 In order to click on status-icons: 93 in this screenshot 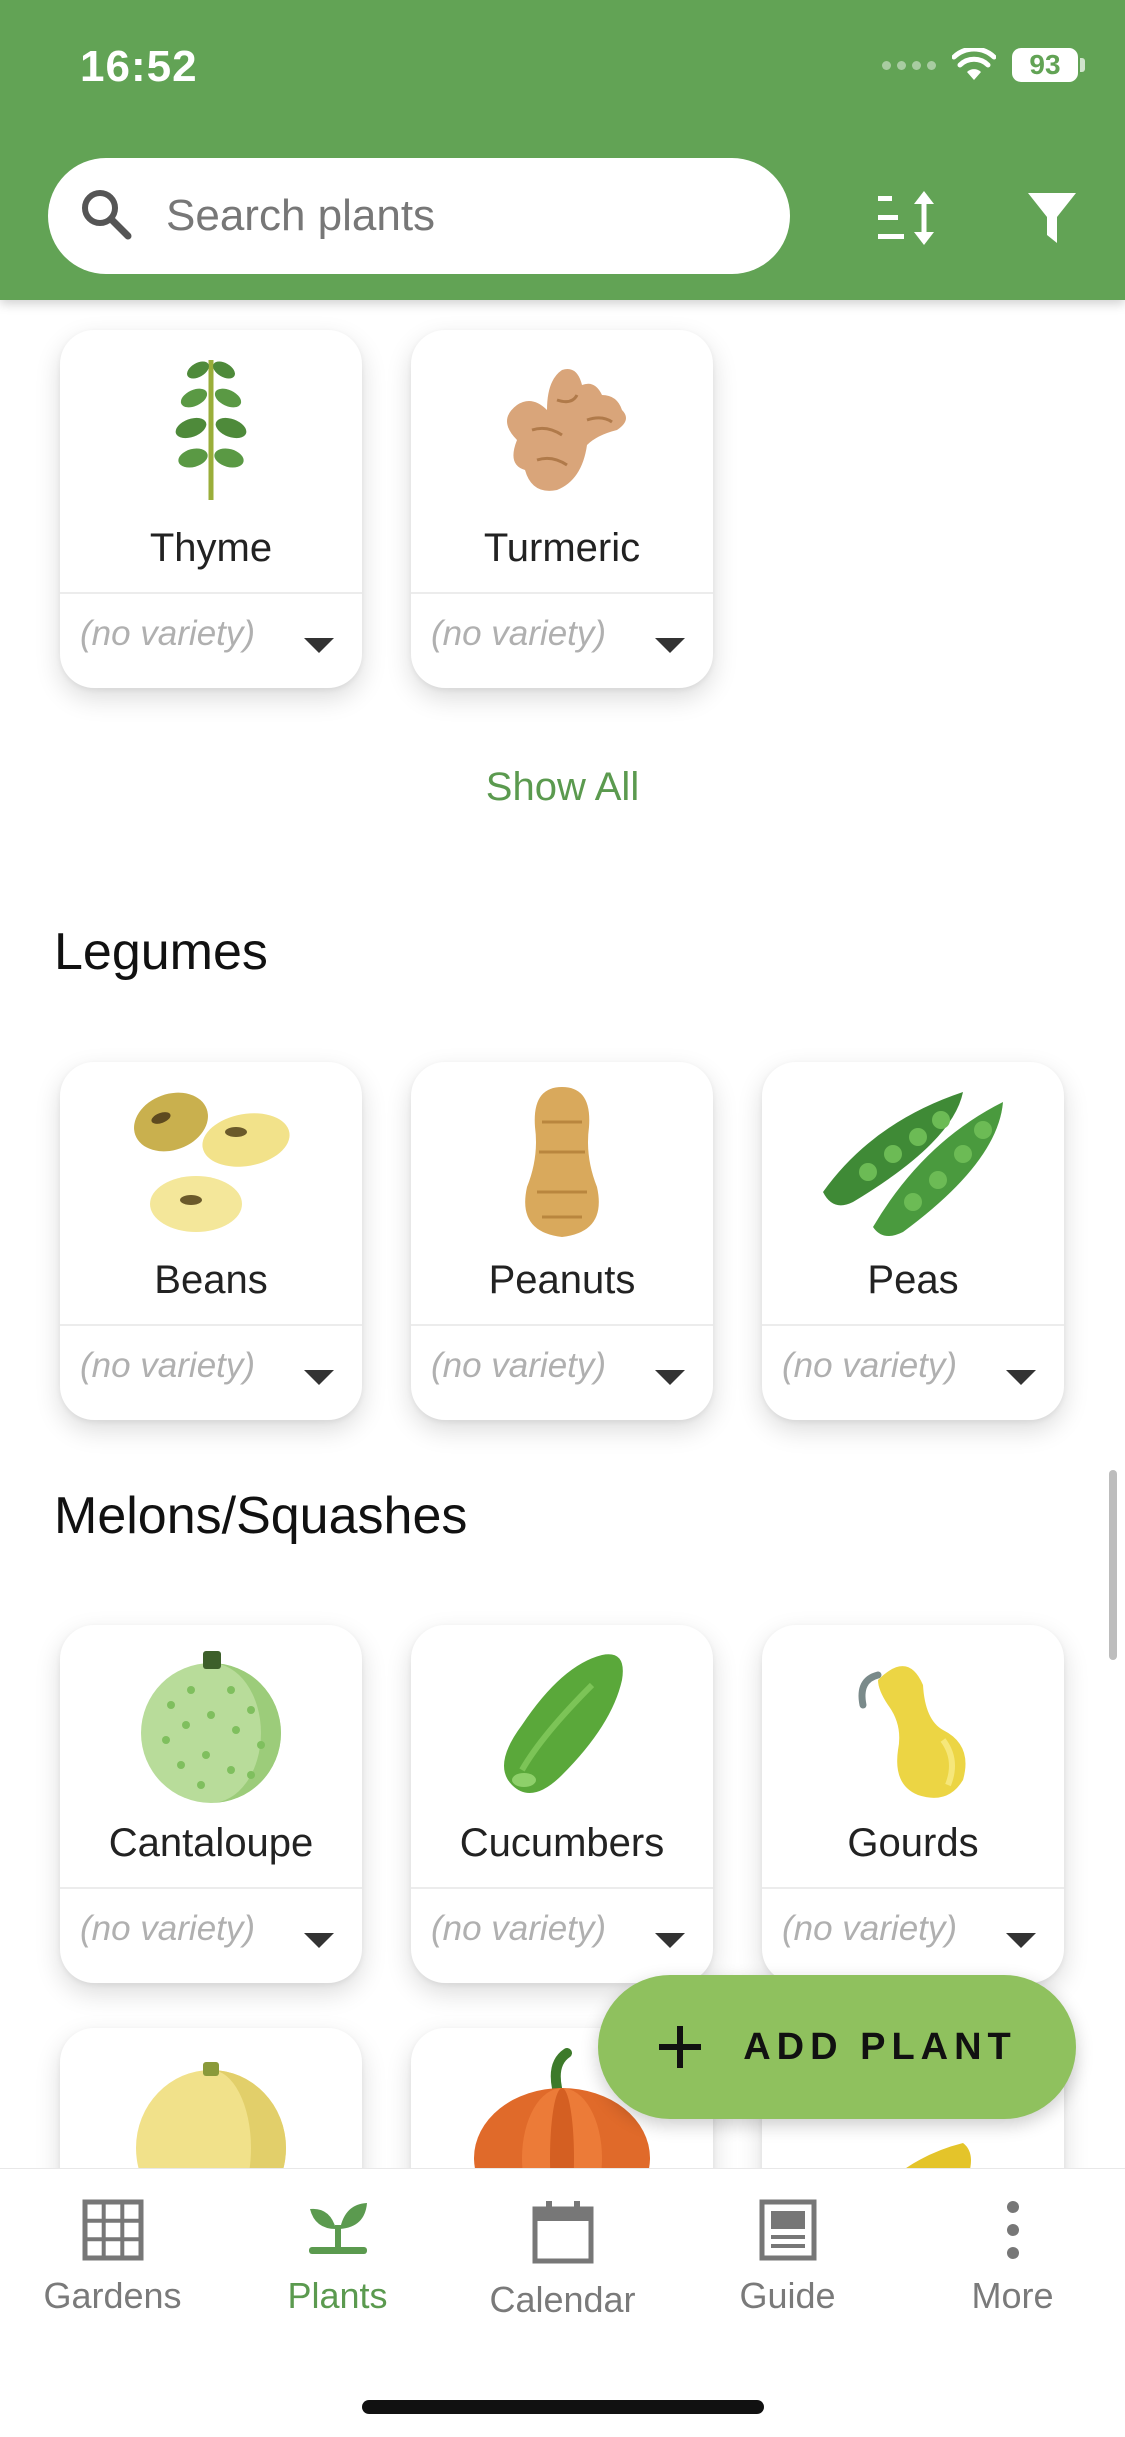, I will do `click(983, 65)`.